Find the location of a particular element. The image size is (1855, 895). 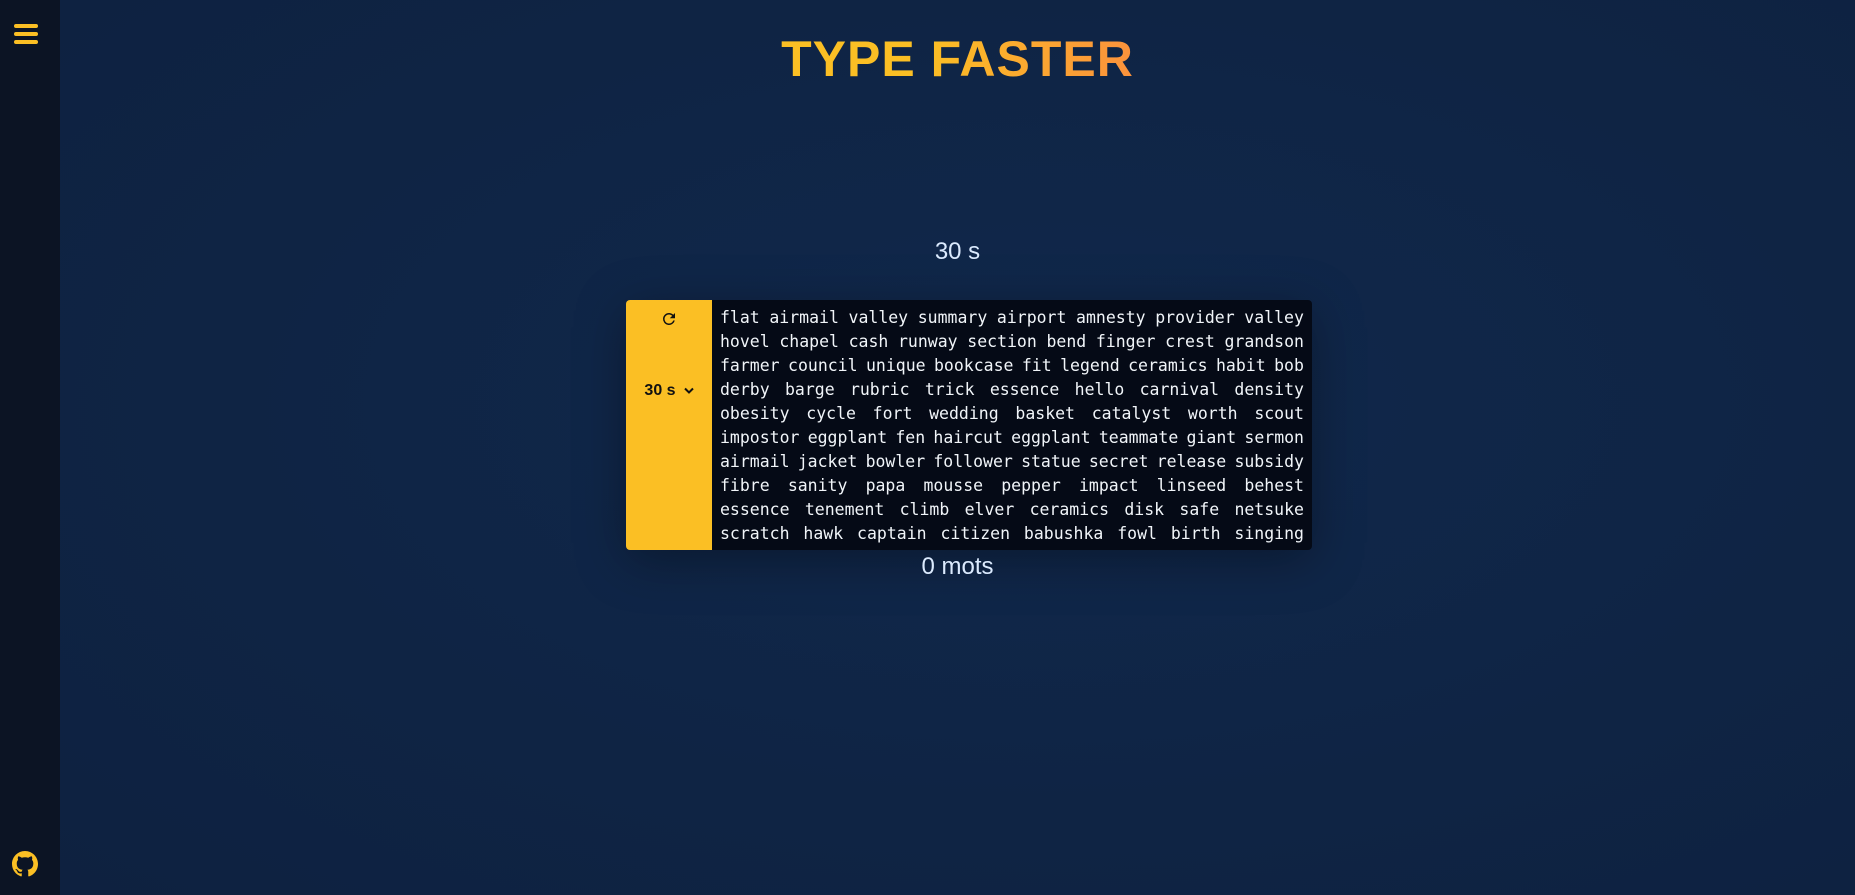

word: runway is located at coordinates (928, 341).